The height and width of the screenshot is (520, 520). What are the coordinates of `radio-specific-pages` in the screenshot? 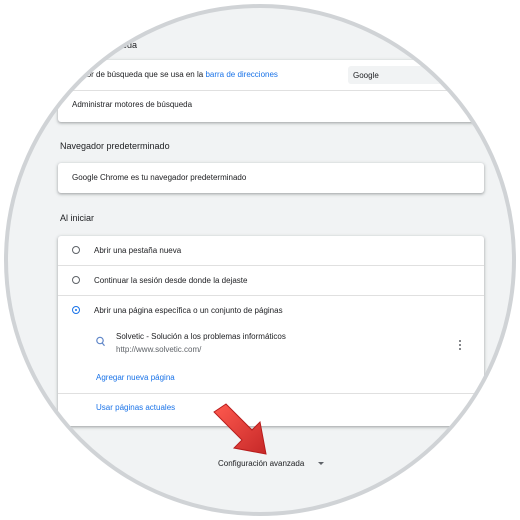 It's located at (76, 310).